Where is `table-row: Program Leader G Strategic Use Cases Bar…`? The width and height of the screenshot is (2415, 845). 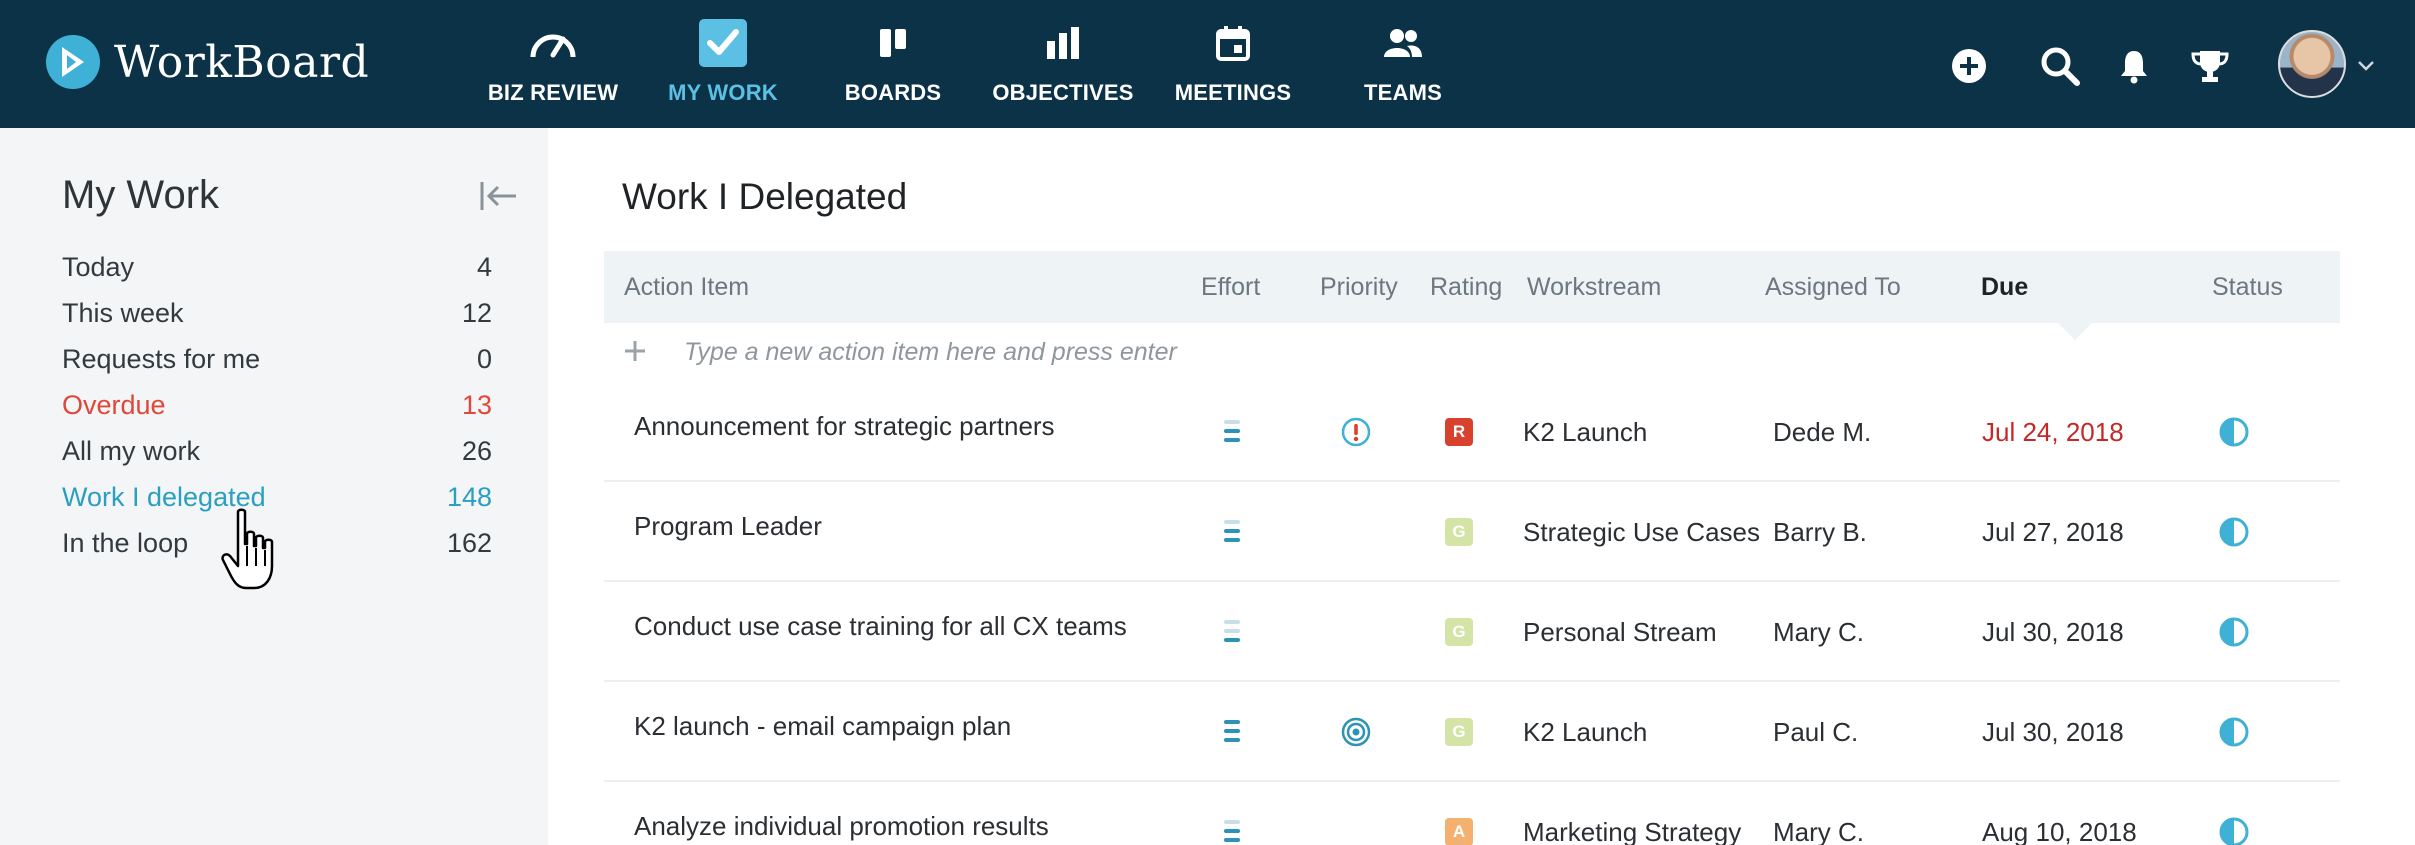 table-row: Program Leader G Strategic Use Cases Bar… is located at coordinates (1472, 532).